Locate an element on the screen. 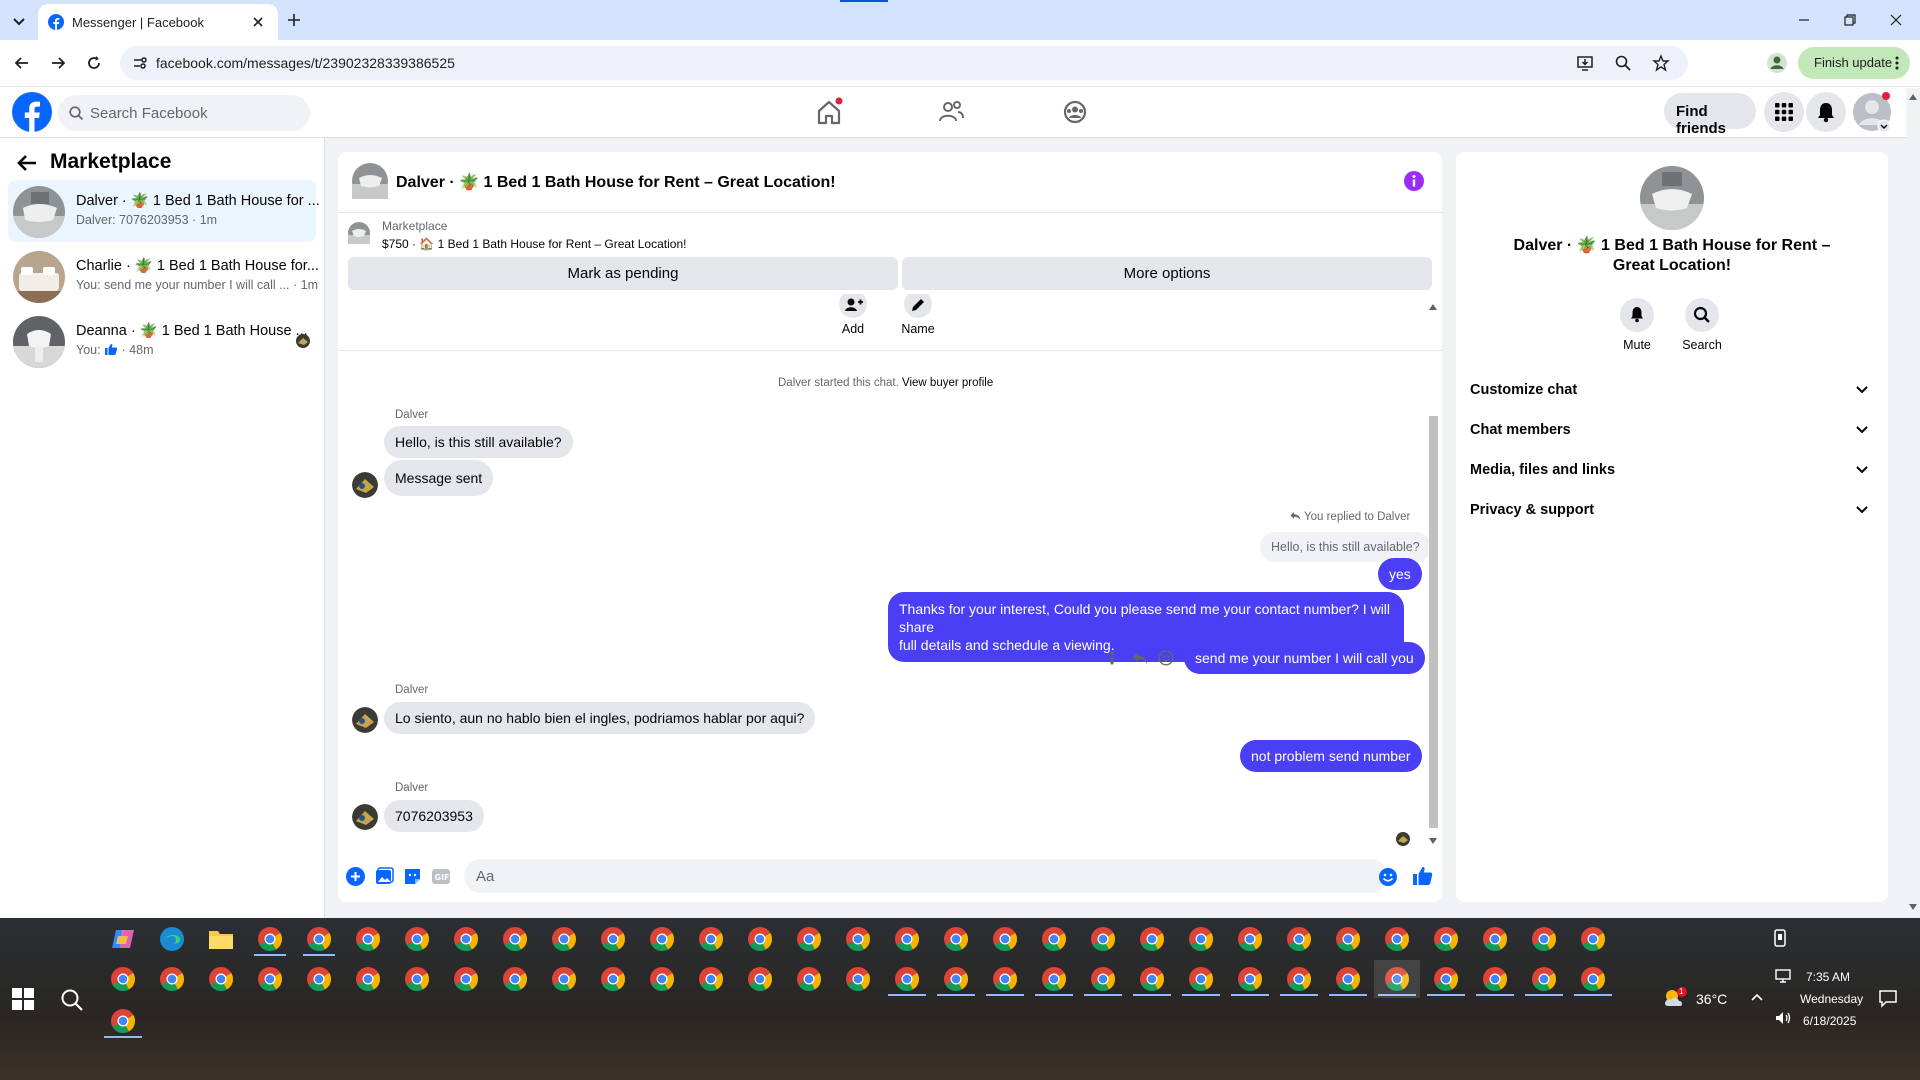 The height and width of the screenshot is (1080, 1920). add-people-button: Add is located at coordinates (853, 315).